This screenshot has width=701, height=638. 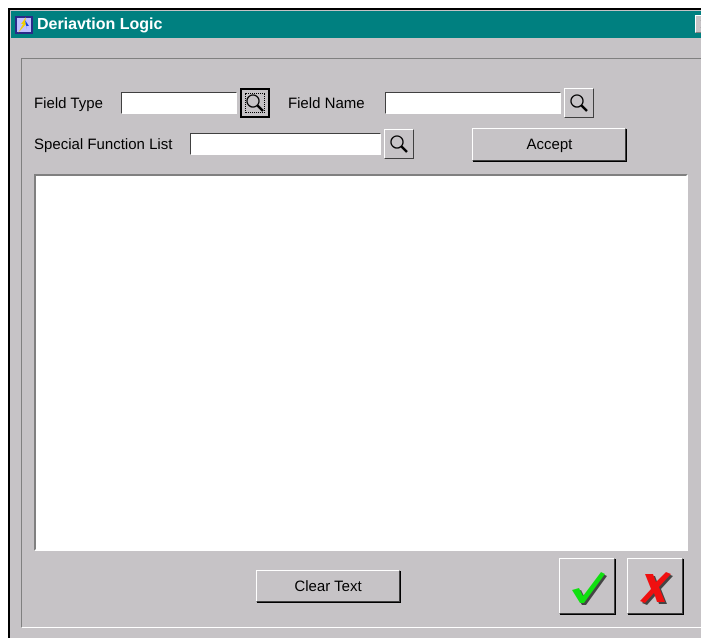 I want to click on search-button, so click(x=255, y=103).